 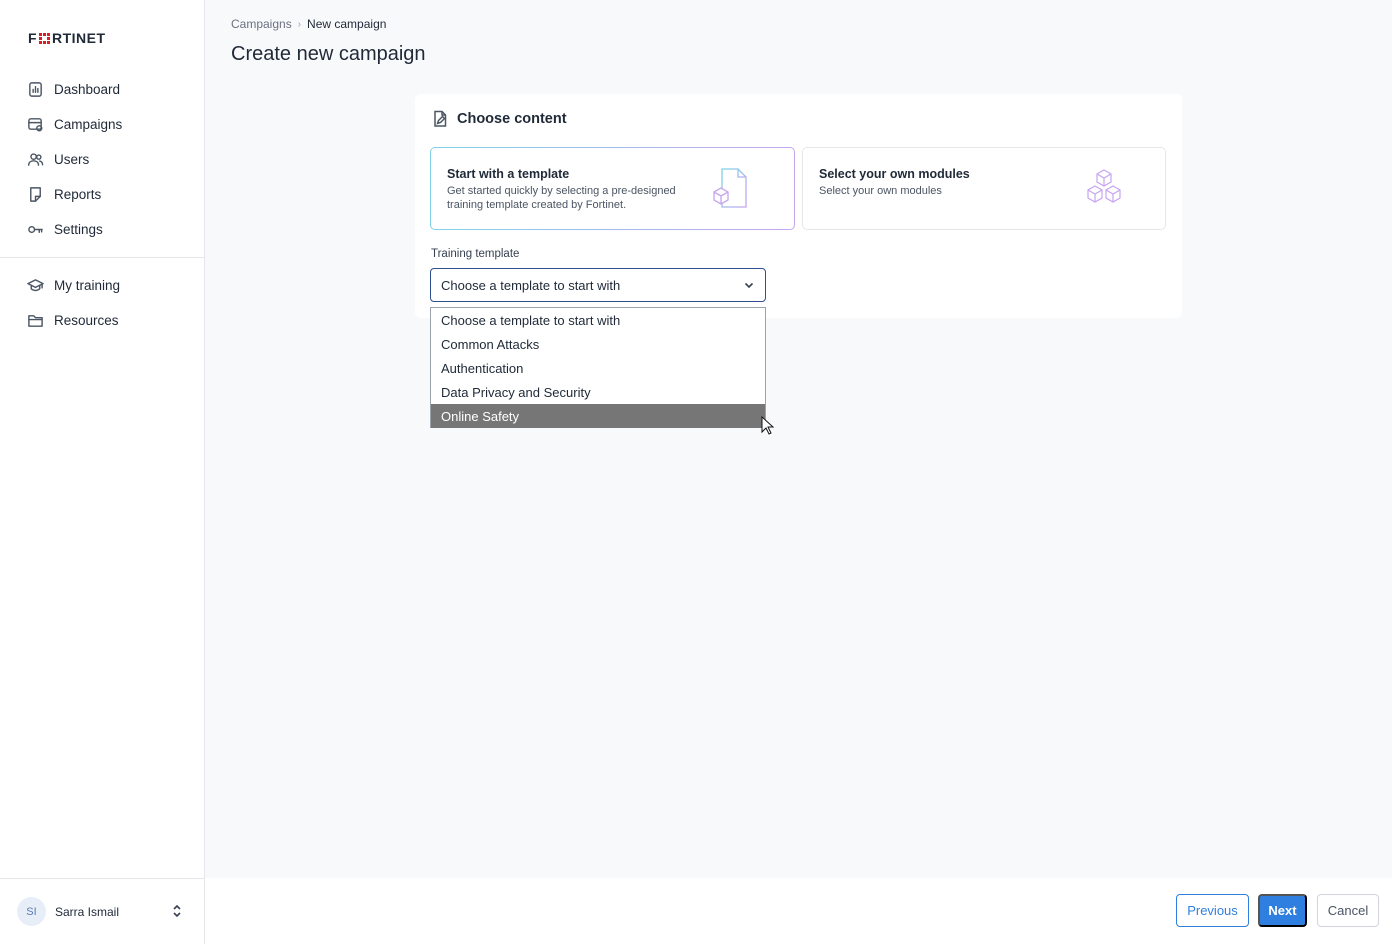 What do you see at coordinates (749, 285) in the screenshot?
I see `chevron-down-icon` at bounding box center [749, 285].